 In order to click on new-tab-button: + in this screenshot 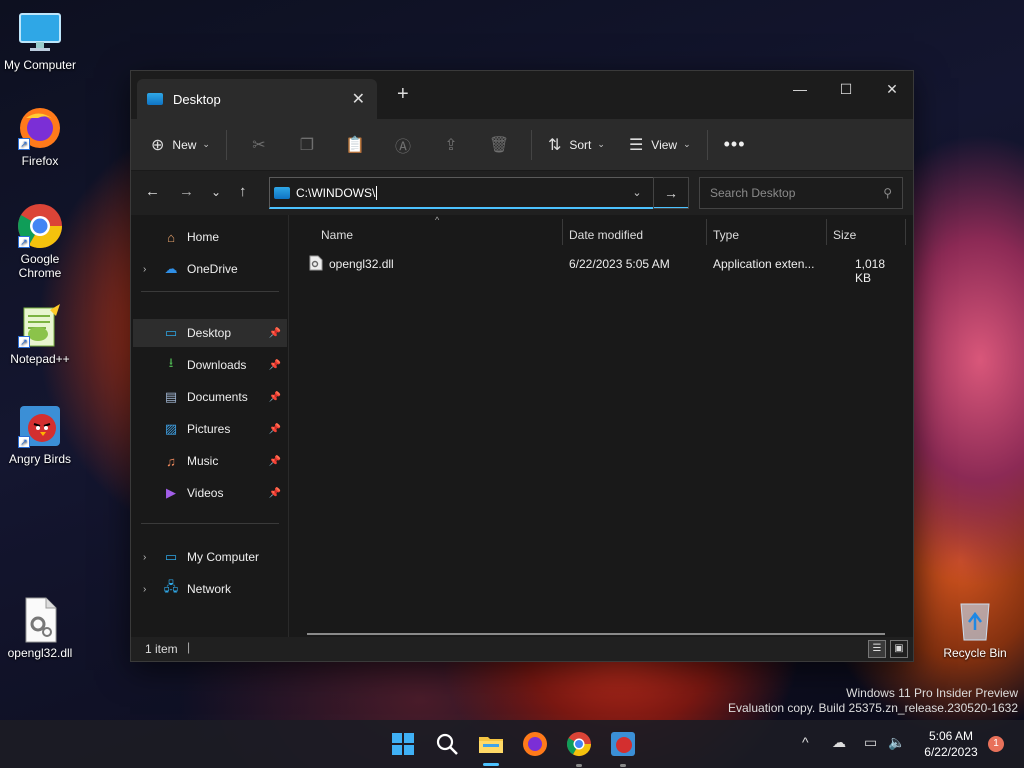, I will do `click(403, 94)`.